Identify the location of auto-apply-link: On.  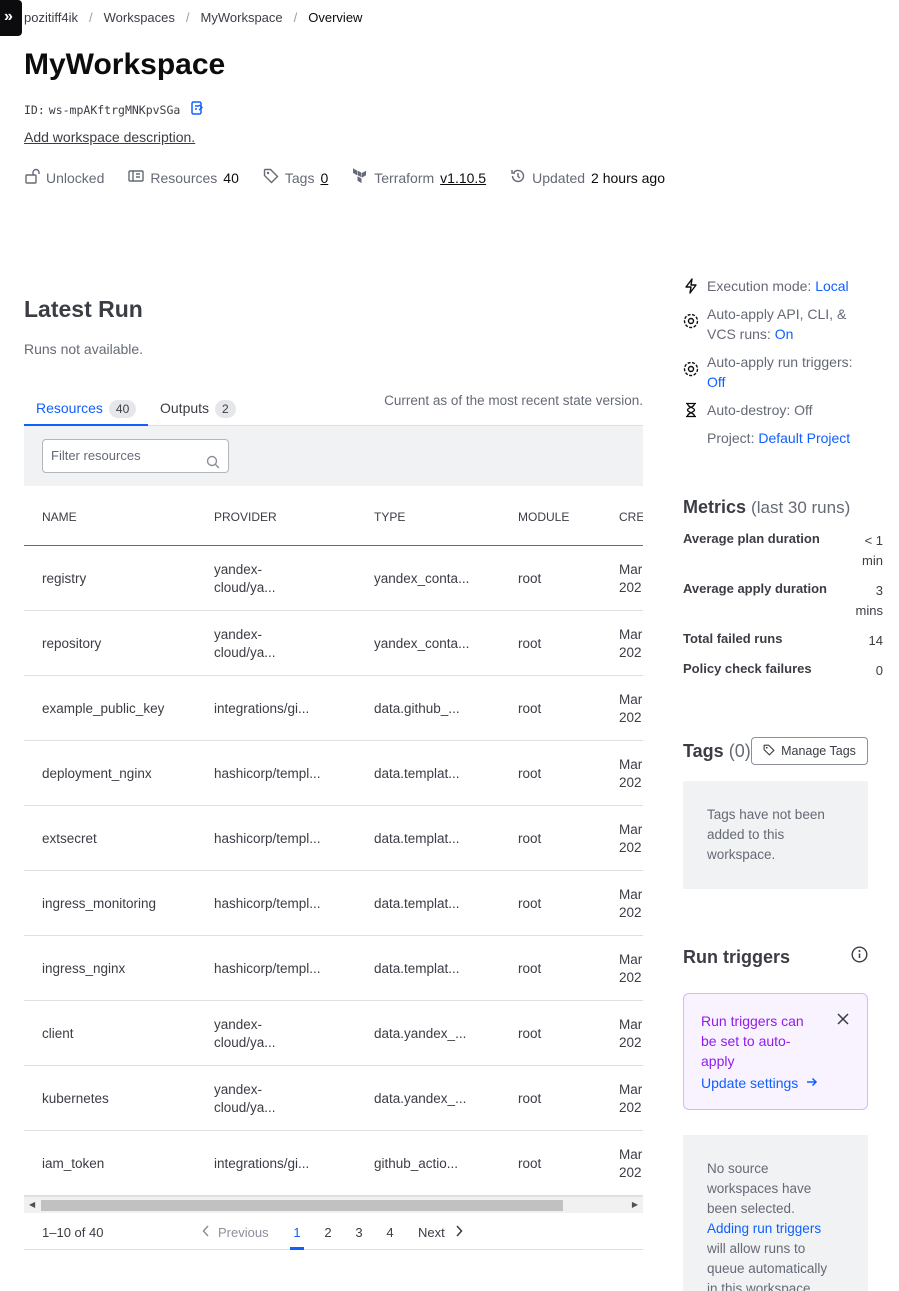
(784, 334).